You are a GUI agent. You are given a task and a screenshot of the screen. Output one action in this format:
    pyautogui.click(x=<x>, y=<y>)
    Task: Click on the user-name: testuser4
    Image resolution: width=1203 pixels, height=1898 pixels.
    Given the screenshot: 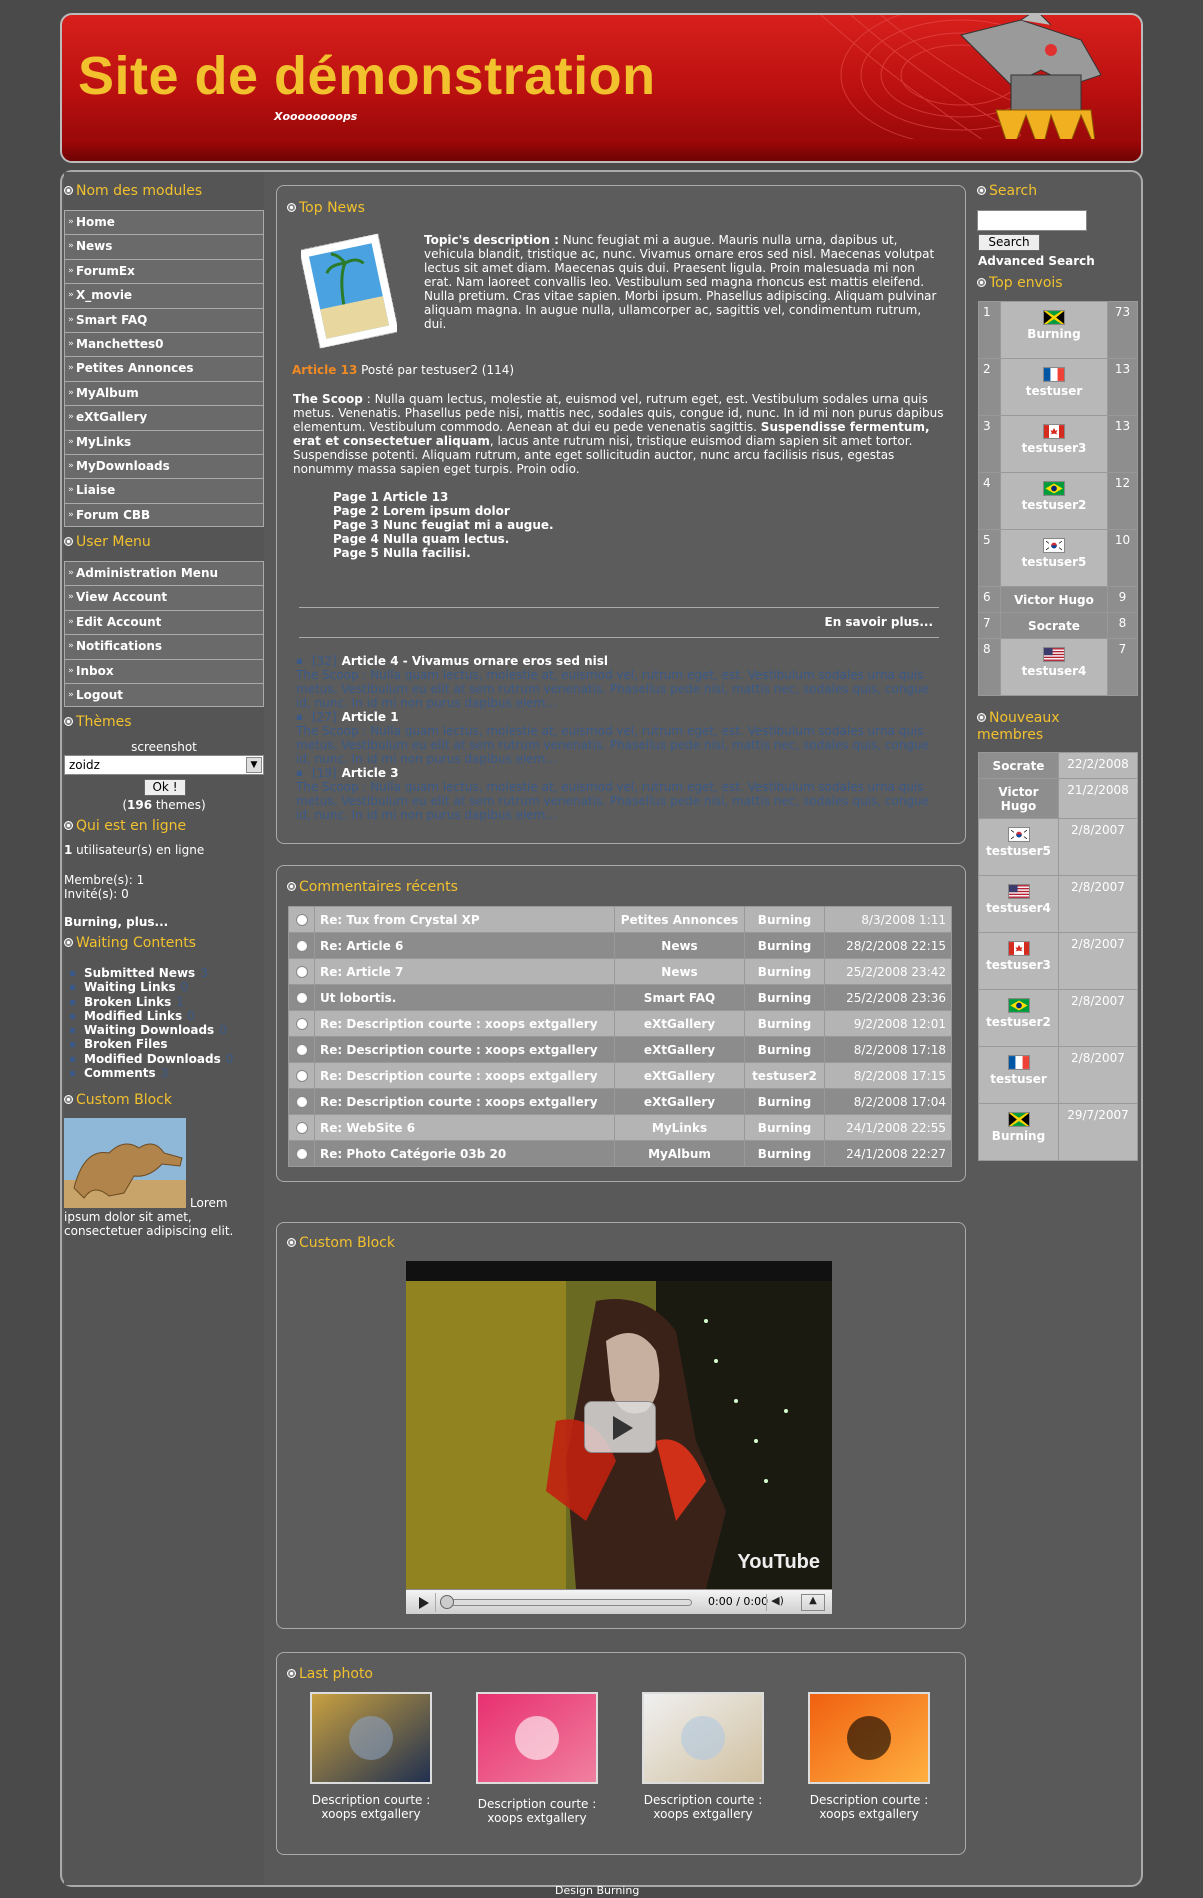 What is the action you would take?
    pyautogui.click(x=1054, y=671)
    